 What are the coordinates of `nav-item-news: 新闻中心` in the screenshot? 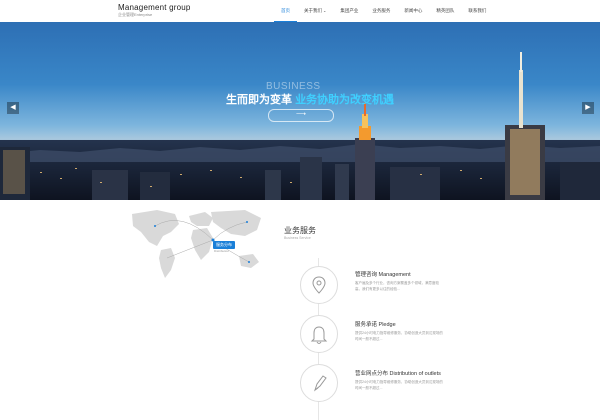 It's located at (413, 11).